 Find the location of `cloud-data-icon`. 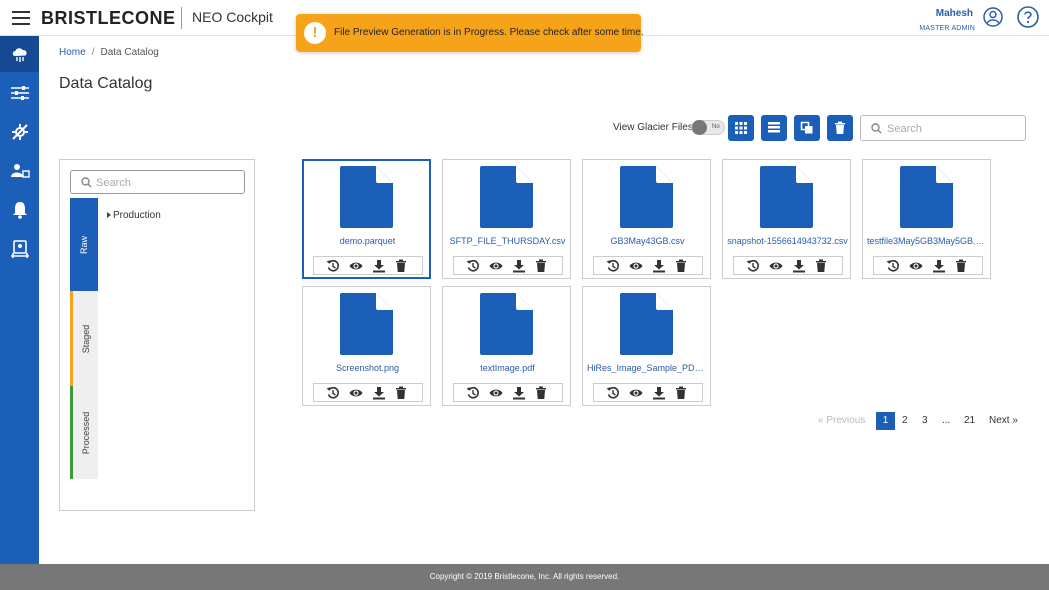

cloud-data-icon is located at coordinates (19, 55).